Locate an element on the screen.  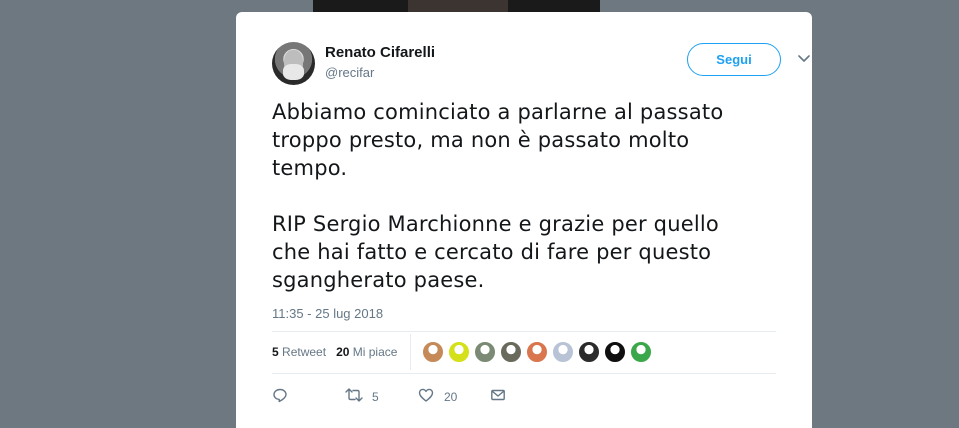
like-button: 20 is located at coordinates (440, 396).